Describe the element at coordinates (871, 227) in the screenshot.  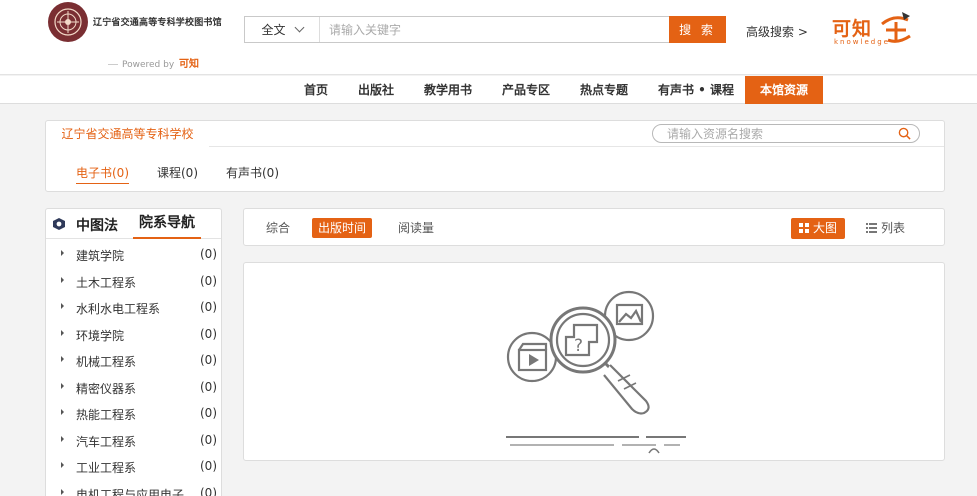
I see `list-icon` at that location.